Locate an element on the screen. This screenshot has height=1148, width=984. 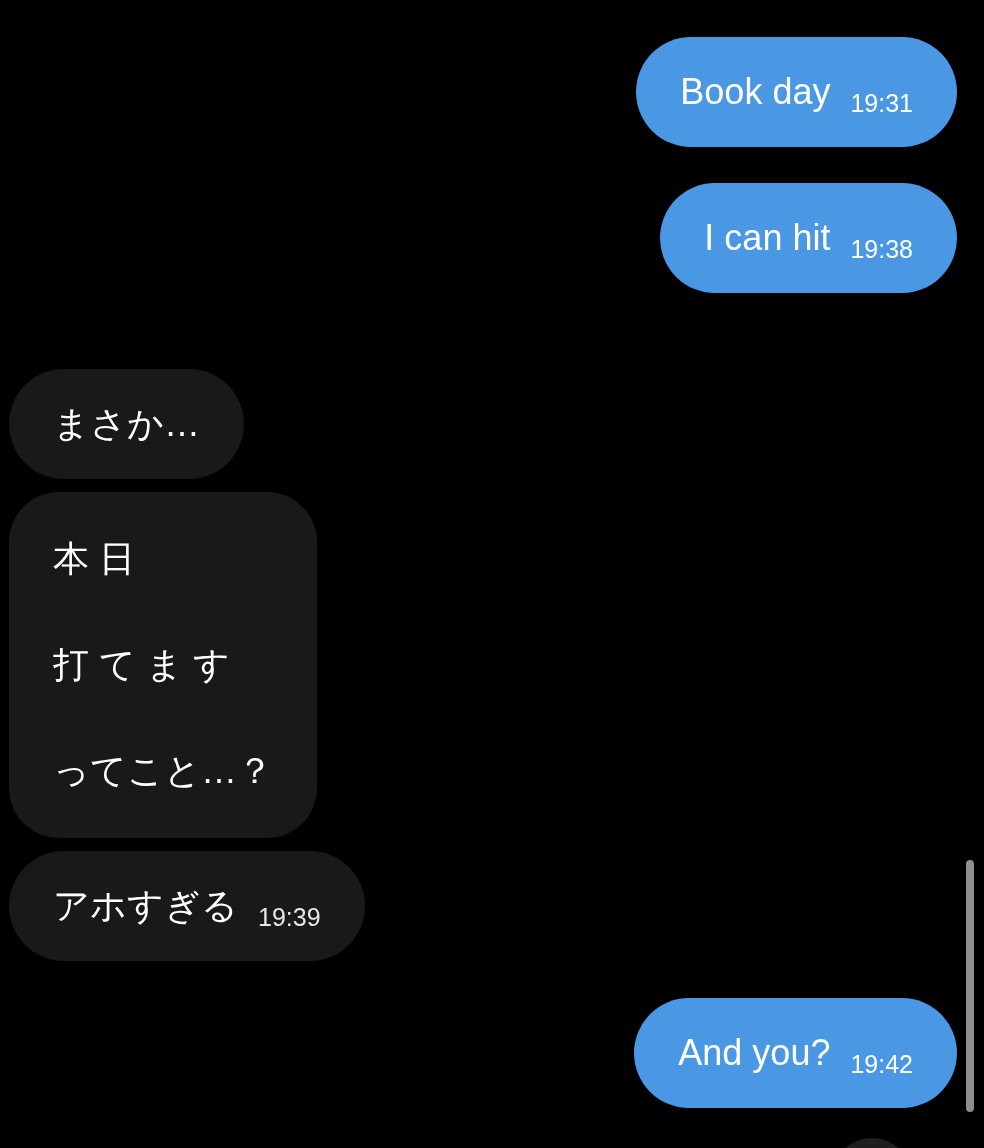
message-text: ってこと…？ is located at coordinates (163, 771).